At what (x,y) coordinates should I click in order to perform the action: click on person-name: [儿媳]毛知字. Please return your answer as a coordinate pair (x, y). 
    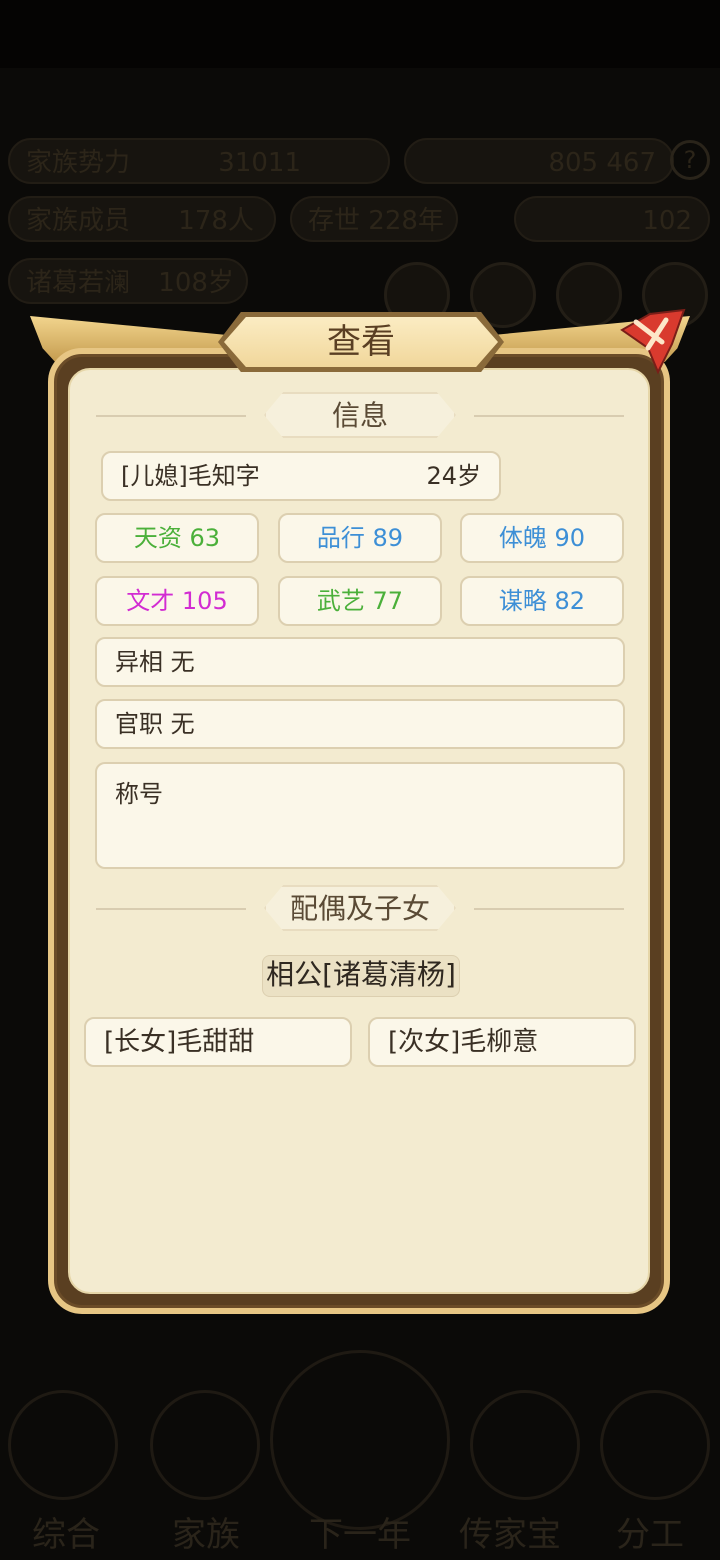
    Looking at the image, I should click on (190, 476).